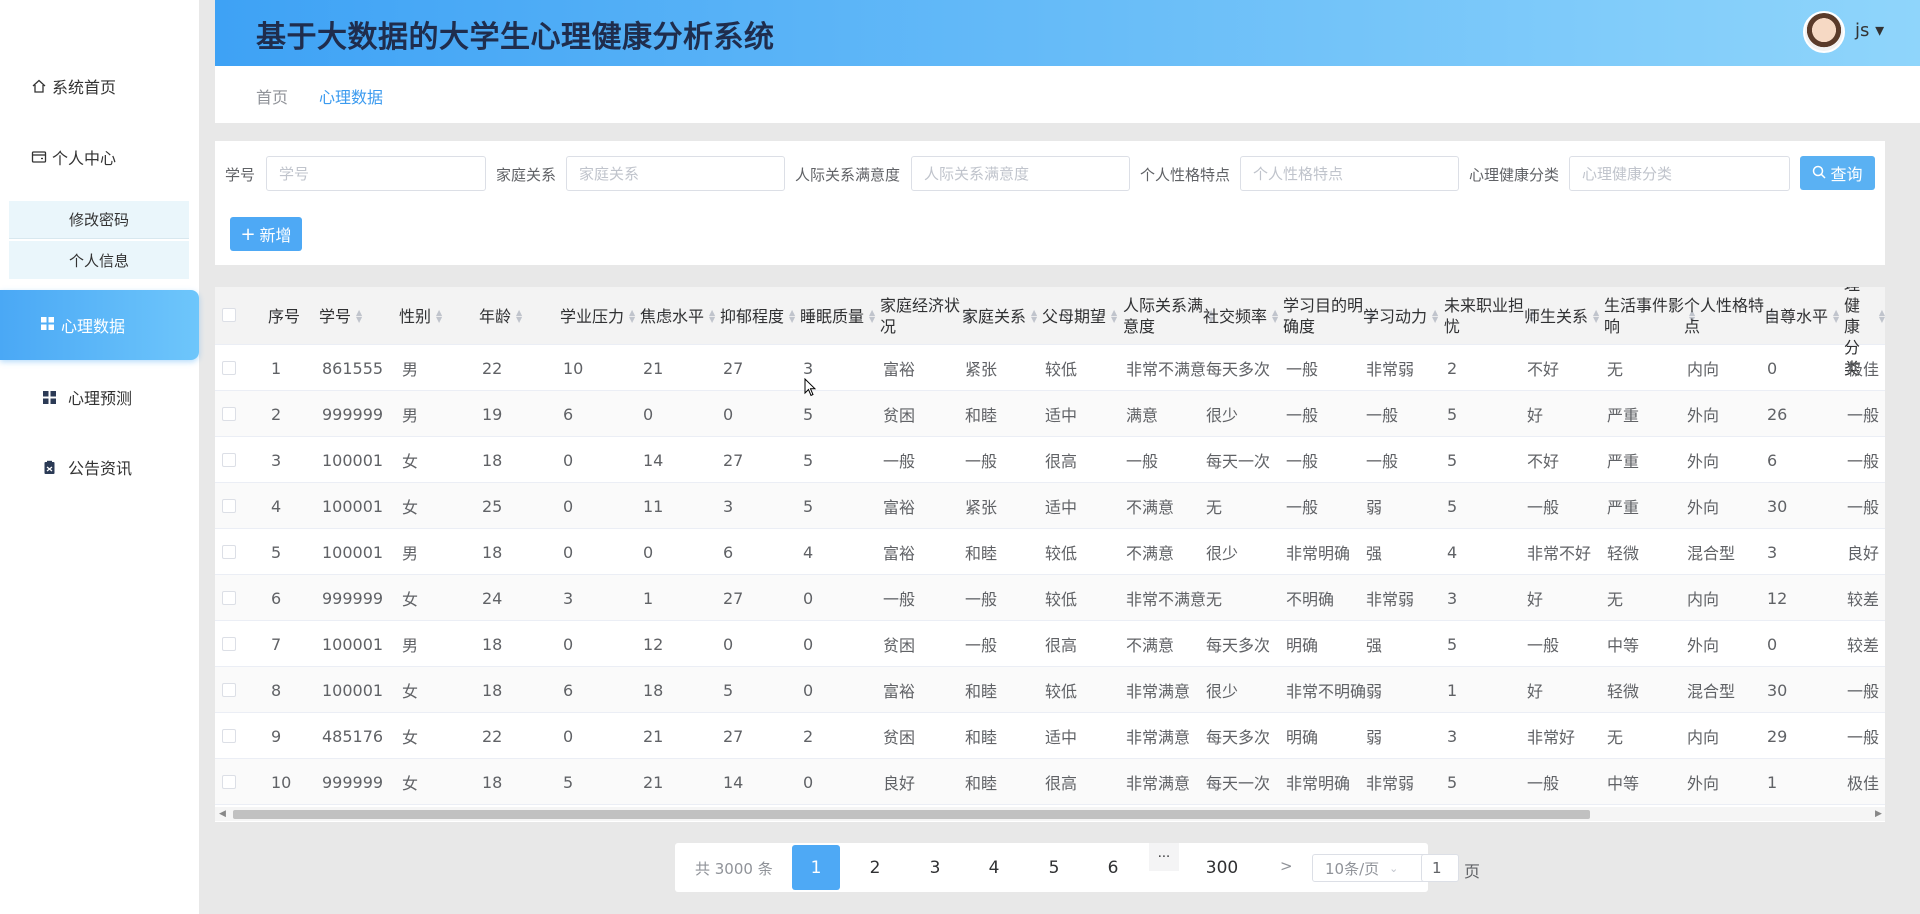 This screenshot has width=1920, height=914. What do you see at coordinates (925, 316) in the screenshot?
I see `column-header: 家庭经济状况 ▲ ▼` at bounding box center [925, 316].